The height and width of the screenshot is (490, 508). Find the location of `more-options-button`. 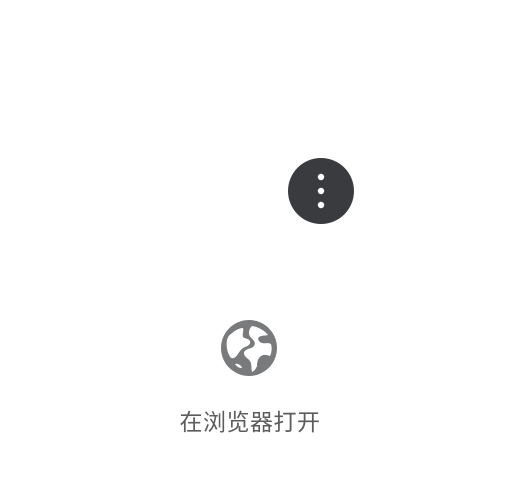

more-options-button is located at coordinates (321, 191).